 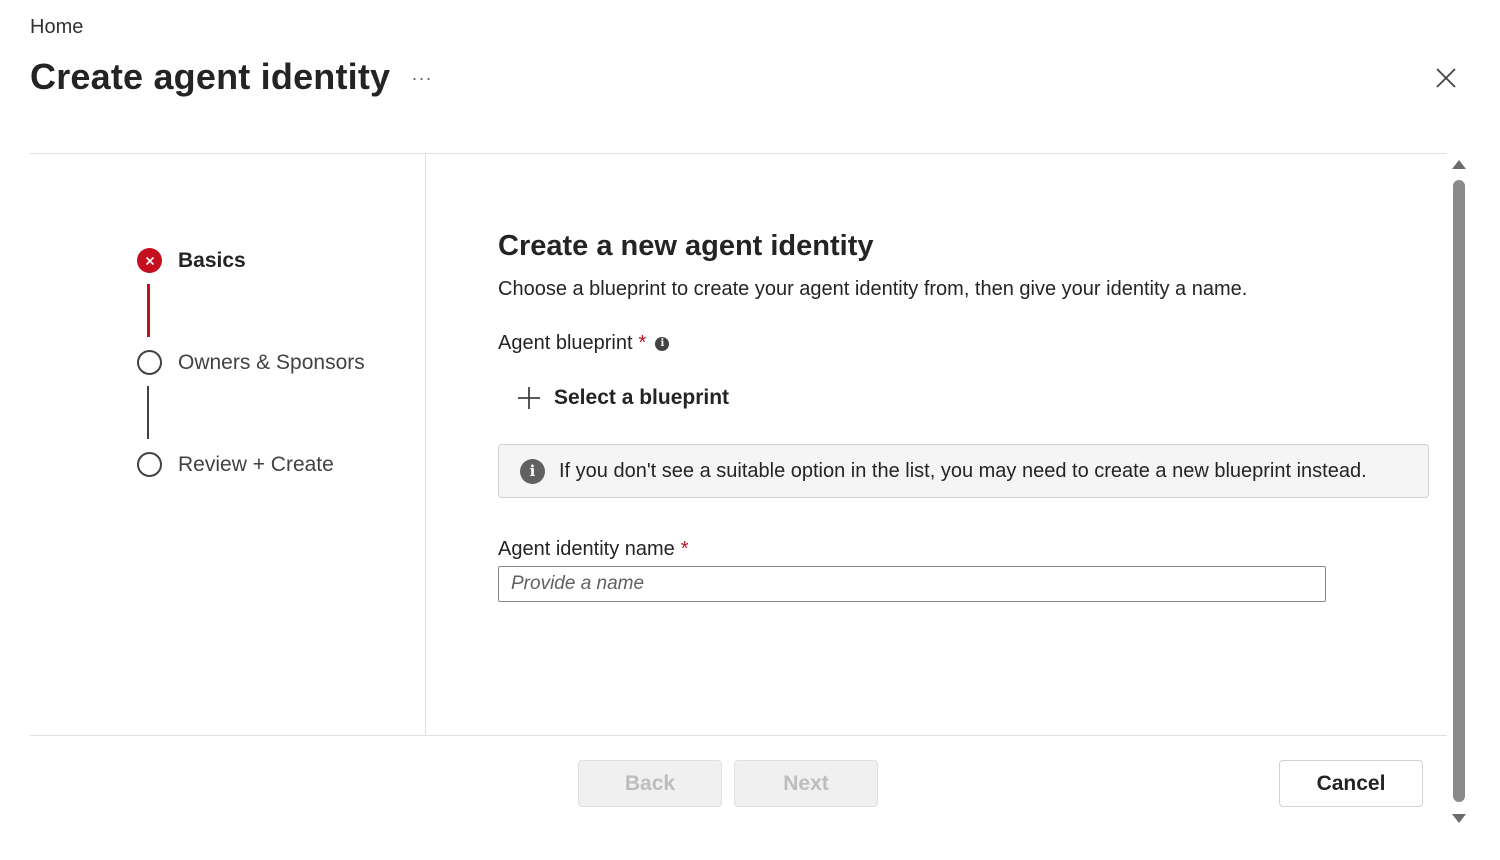 I want to click on plus-icon, so click(x=529, y=398).